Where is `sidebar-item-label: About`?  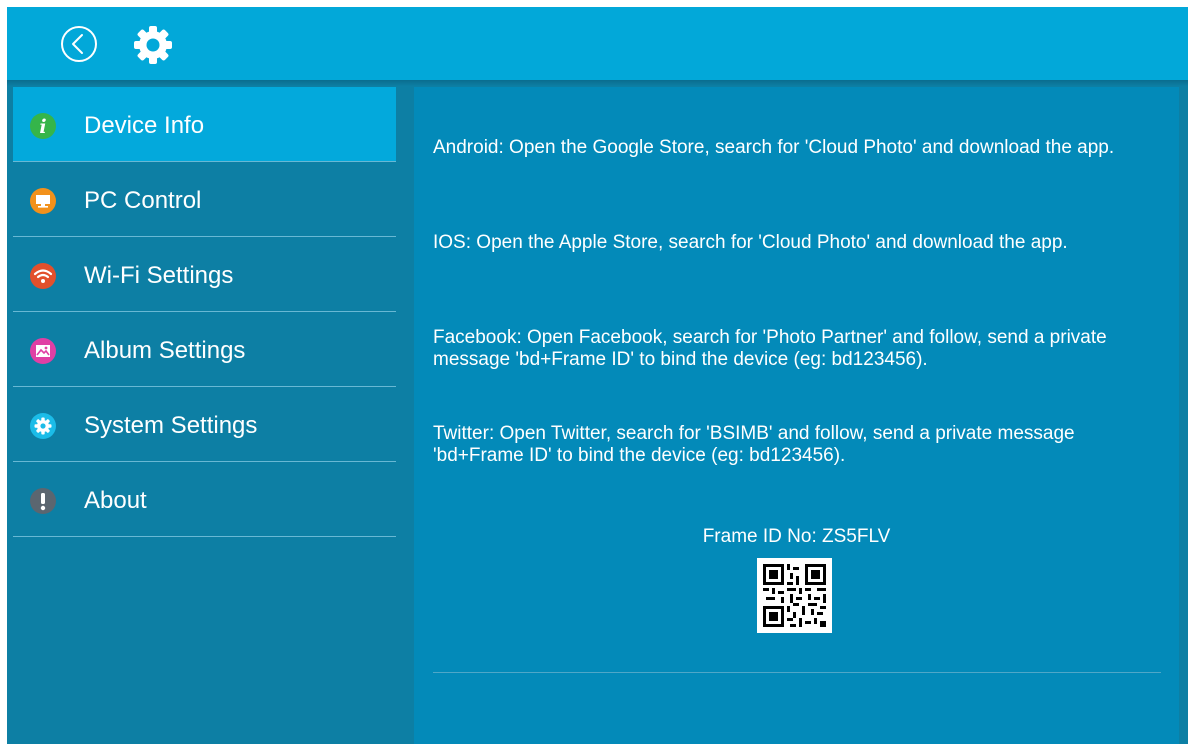 sidebar-item-label: About is located at coordinates (115, 500).